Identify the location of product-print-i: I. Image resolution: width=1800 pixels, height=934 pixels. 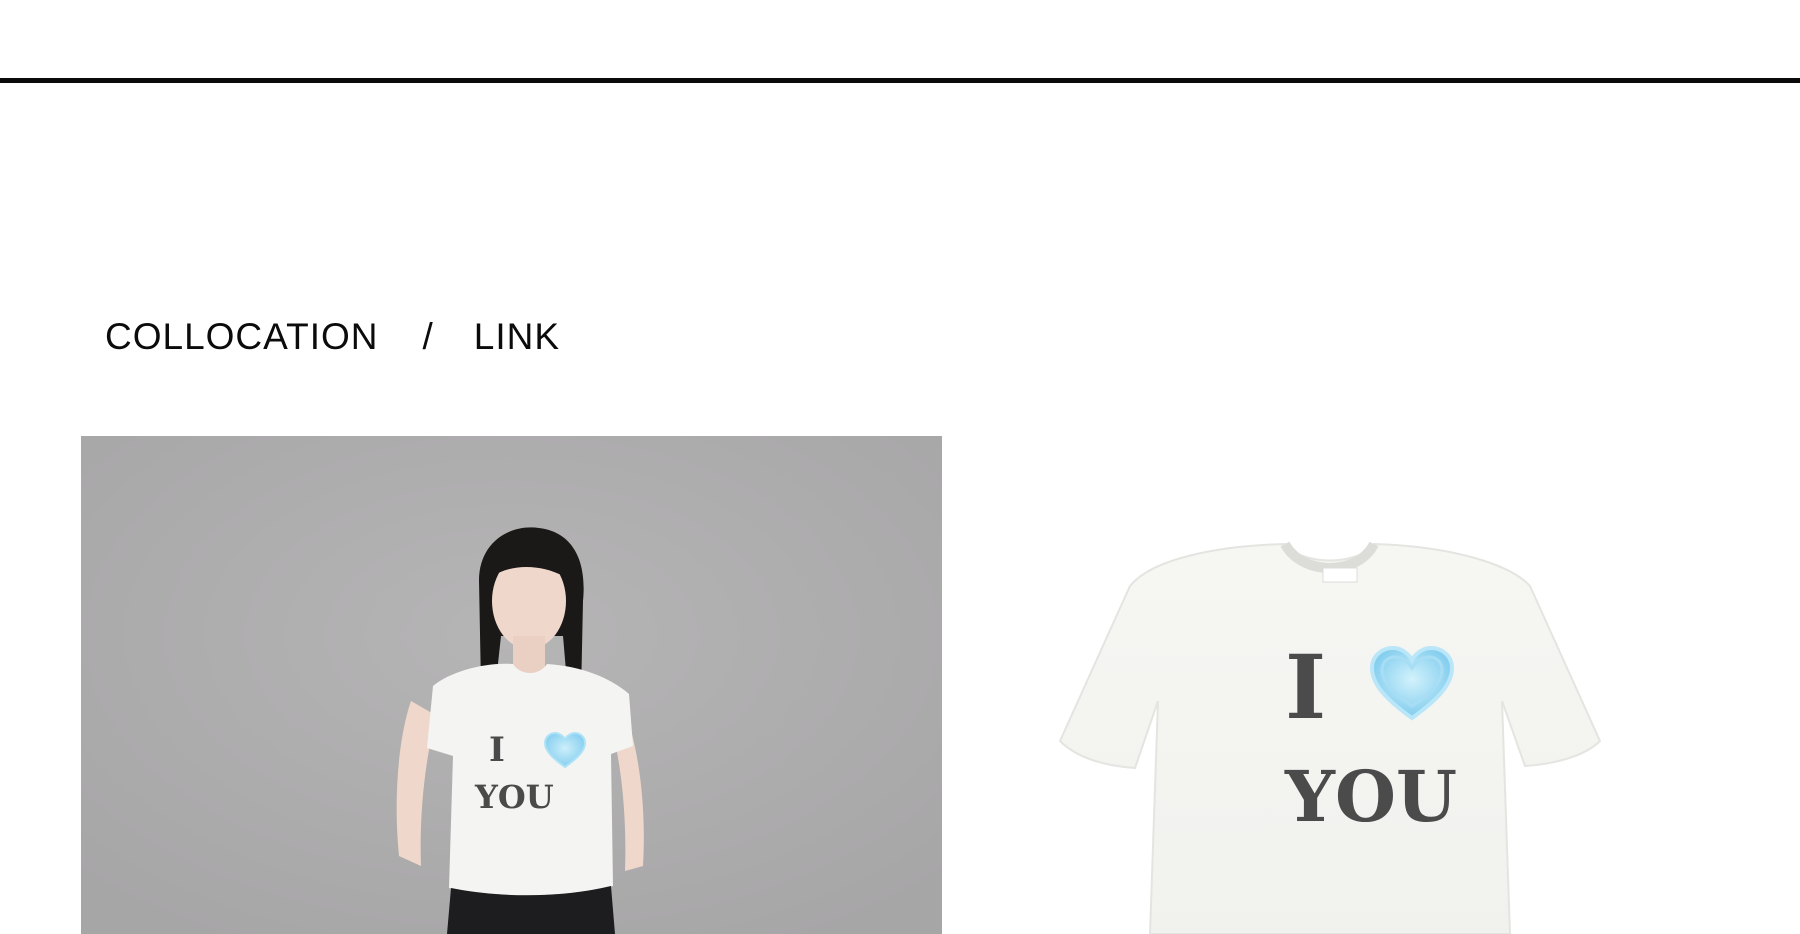
(1305, 687).